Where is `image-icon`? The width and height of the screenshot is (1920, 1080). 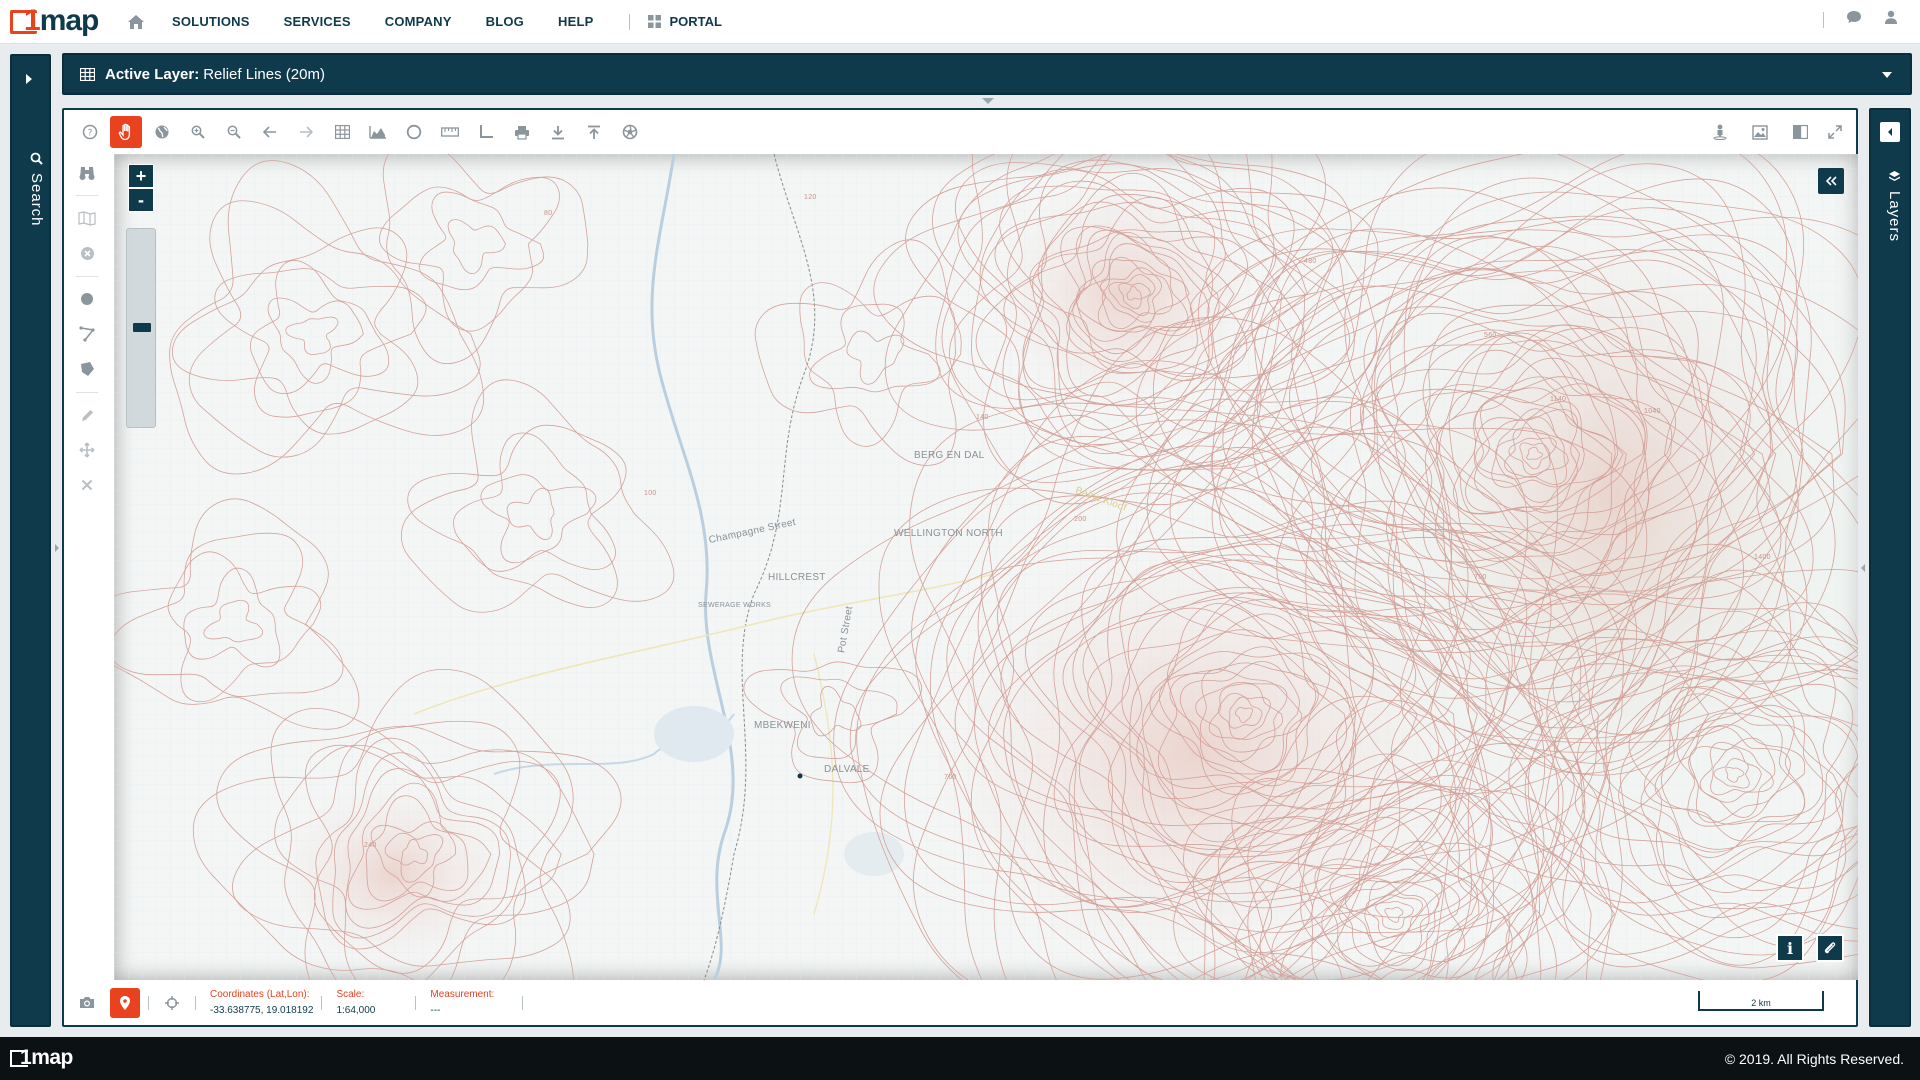 image-icon is located at coordinates (1760, 132).